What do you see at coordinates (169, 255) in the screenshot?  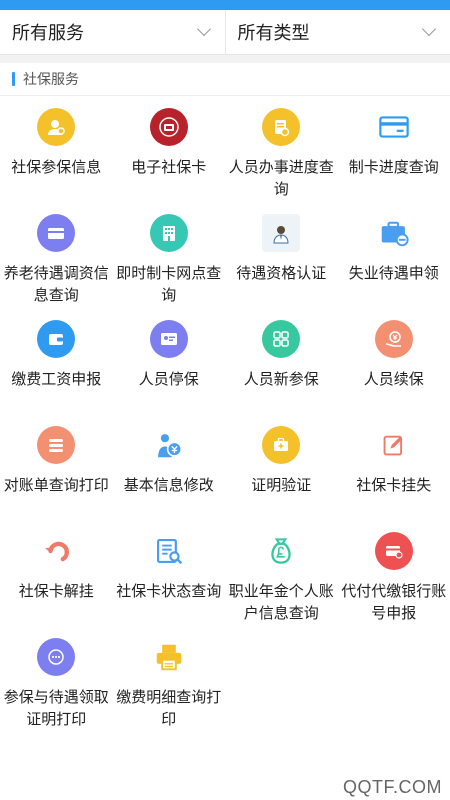 I see `service-item: 即时制卡网点查询` at bounding box center [169, 255].